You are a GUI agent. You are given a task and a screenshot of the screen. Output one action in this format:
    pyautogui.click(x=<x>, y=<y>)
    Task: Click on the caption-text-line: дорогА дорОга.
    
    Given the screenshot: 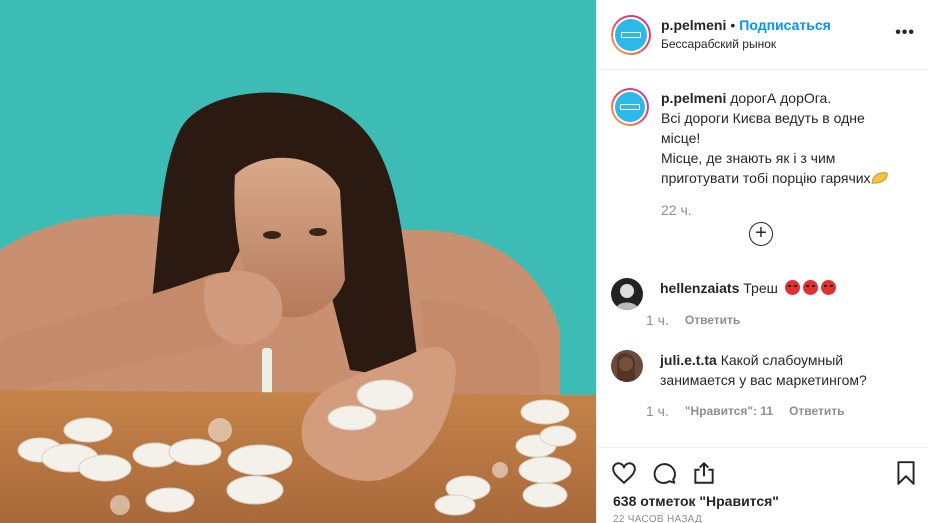 What is the action you would take?
    pyautogui.click(x=781, y=98)
    